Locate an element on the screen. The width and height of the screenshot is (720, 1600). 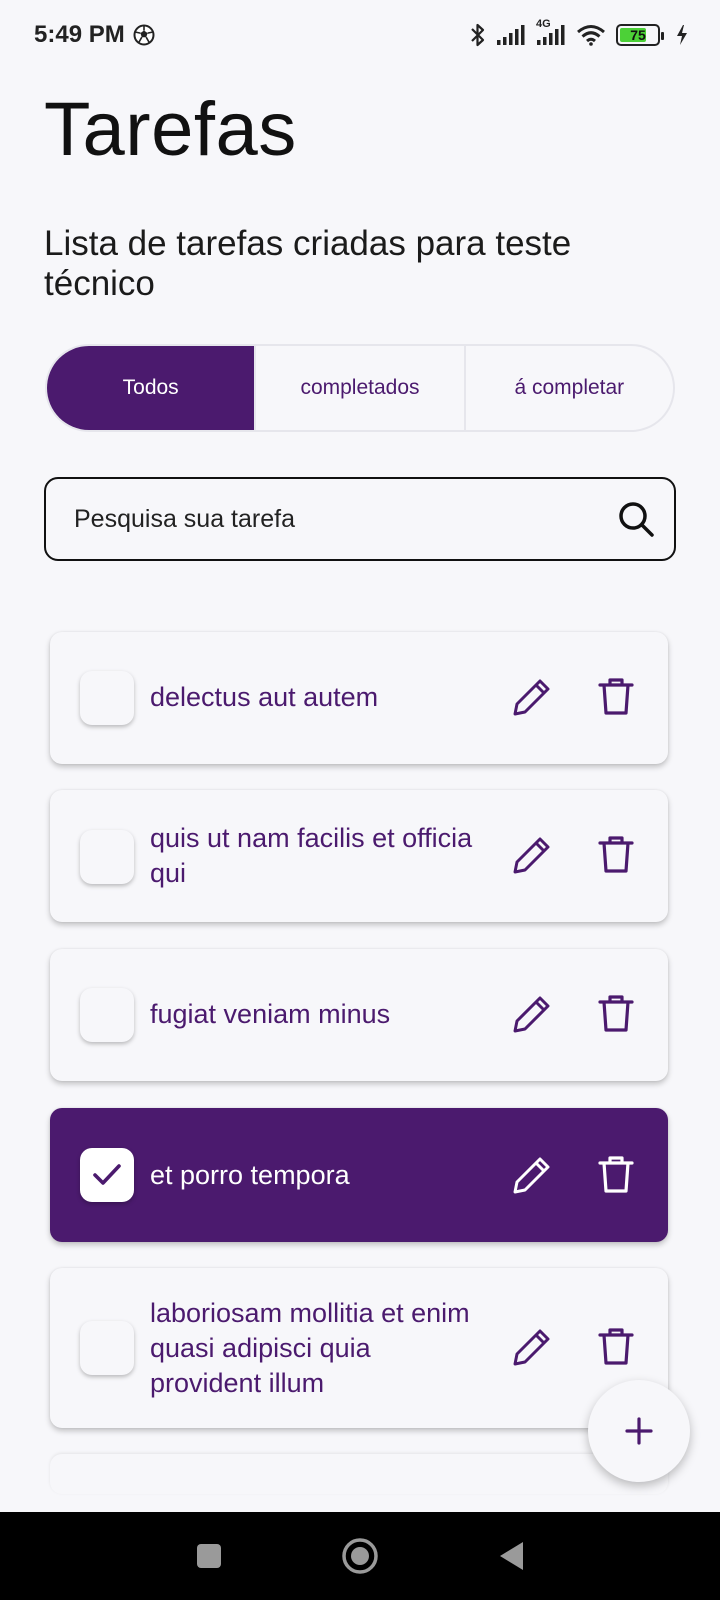
home-button is located at coordinates (360, 1556).